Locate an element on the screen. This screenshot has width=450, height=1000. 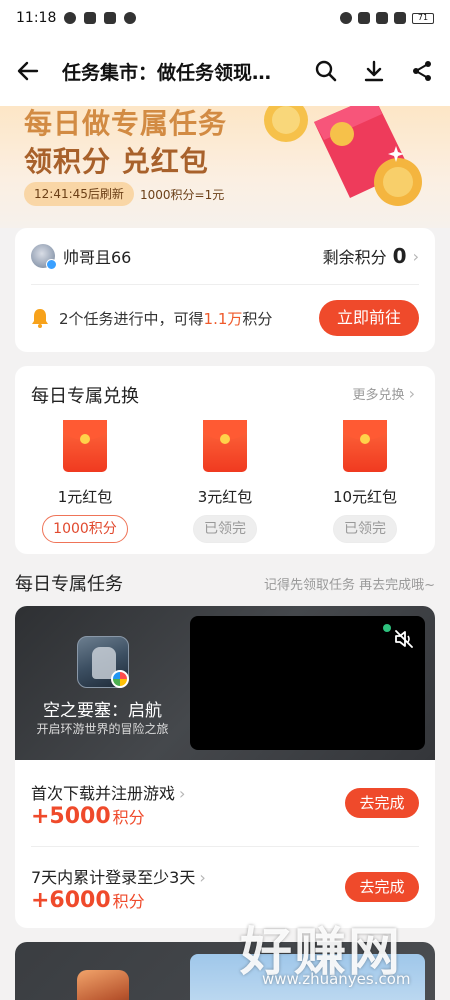
back-arrow-icon is located at coordinates (28, 71).